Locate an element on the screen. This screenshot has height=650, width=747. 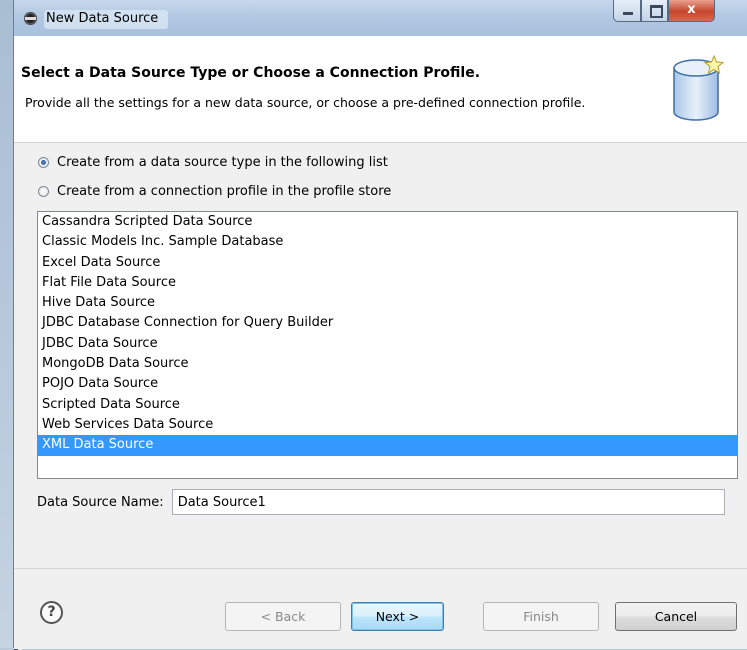
close-icon: x is located at coordinates (691, 9).